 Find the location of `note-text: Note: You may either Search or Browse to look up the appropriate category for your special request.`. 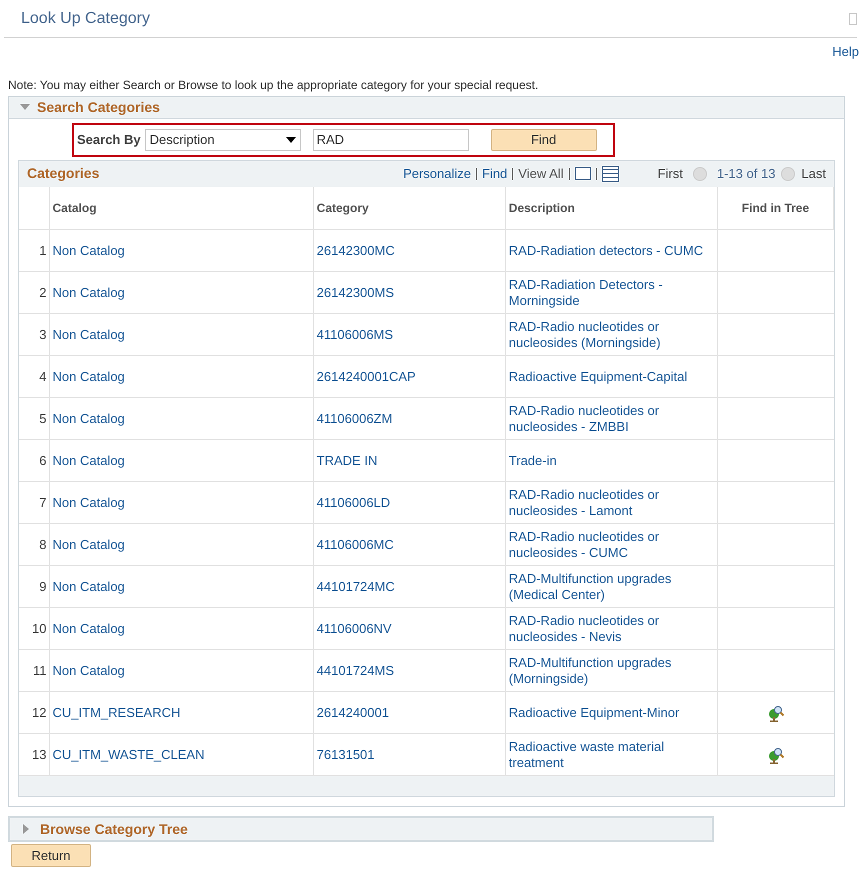

note-text: Note: You may either Search or Browse to look up the appropriate category for your special request. is located at coordinates (273, 85).